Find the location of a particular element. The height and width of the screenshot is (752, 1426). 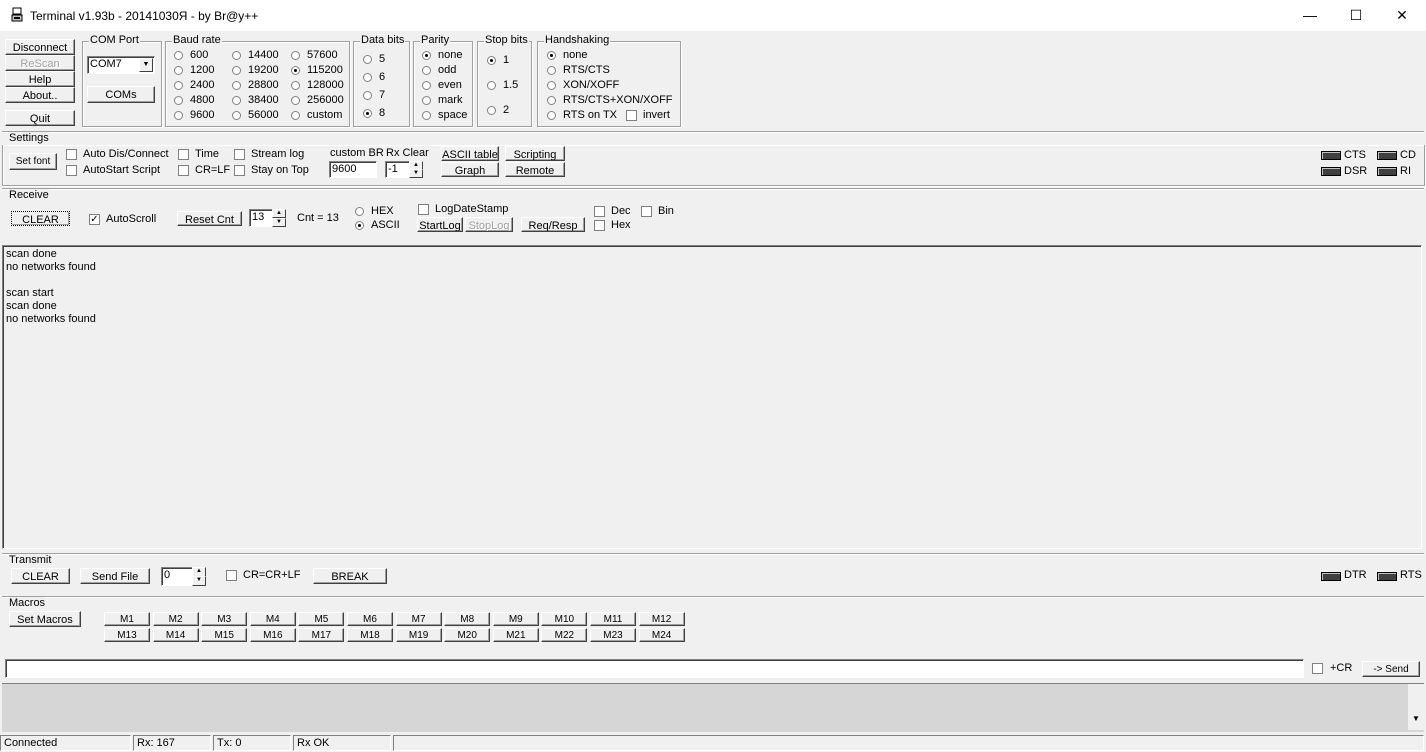

about-button: About.. is located at coordinates (40, 95).